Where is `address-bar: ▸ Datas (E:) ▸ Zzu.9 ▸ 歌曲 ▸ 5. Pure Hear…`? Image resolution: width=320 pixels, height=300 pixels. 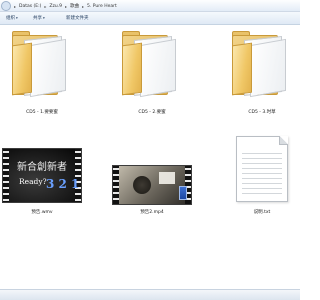 address-bar: ▸ Datas (E:) ▸ Zzu.9 ▸ 歌曲 ▸ 5. Pure Hear… is located at coordinates (150, 6).